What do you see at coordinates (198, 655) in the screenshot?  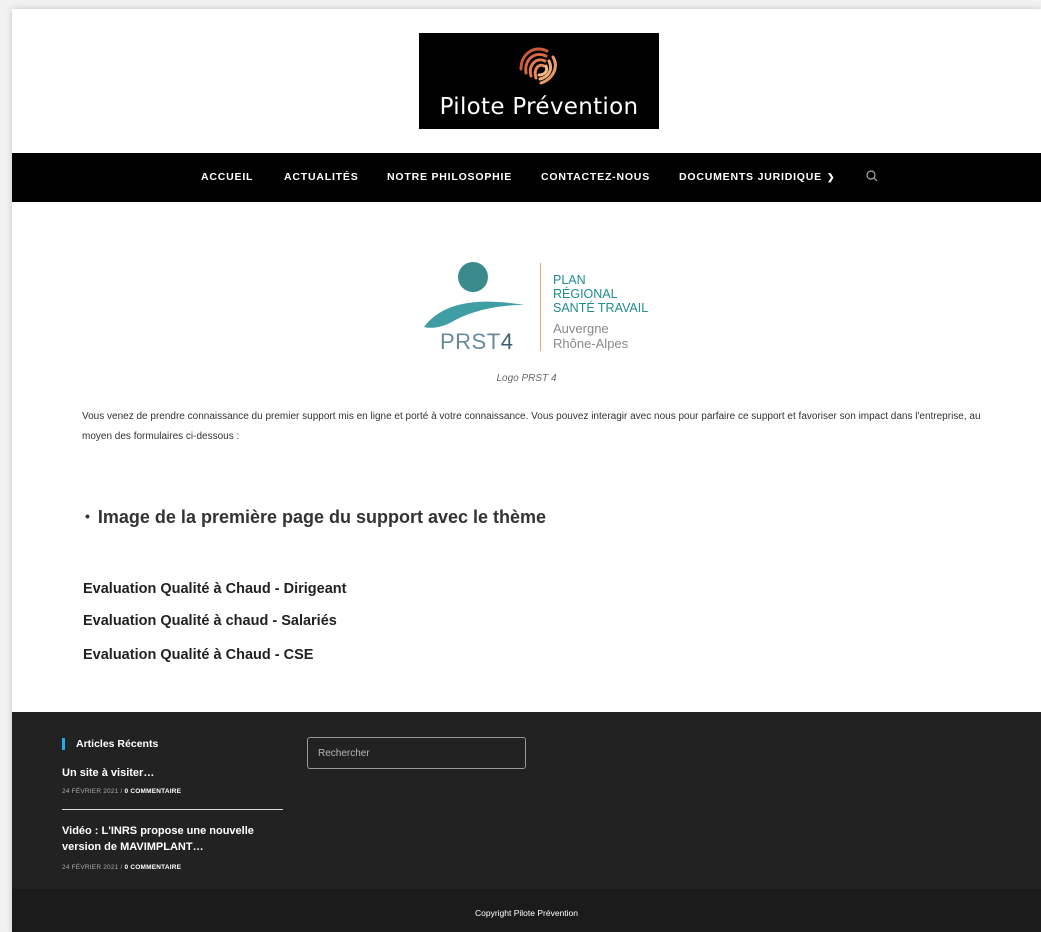 I see `eval-link-cse: Evaluation Qualité à Chaud - CSE` at bounding box center [198, 655].